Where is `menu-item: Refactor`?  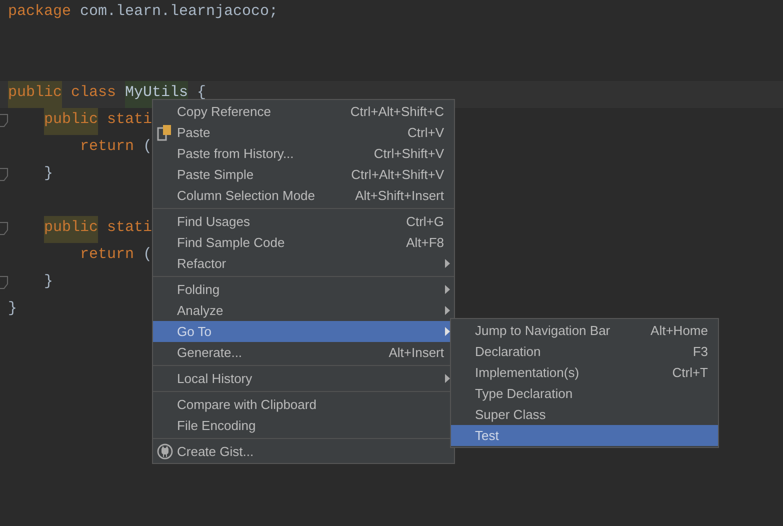 menu-item: Refactor is located at coordinates (303, 263).